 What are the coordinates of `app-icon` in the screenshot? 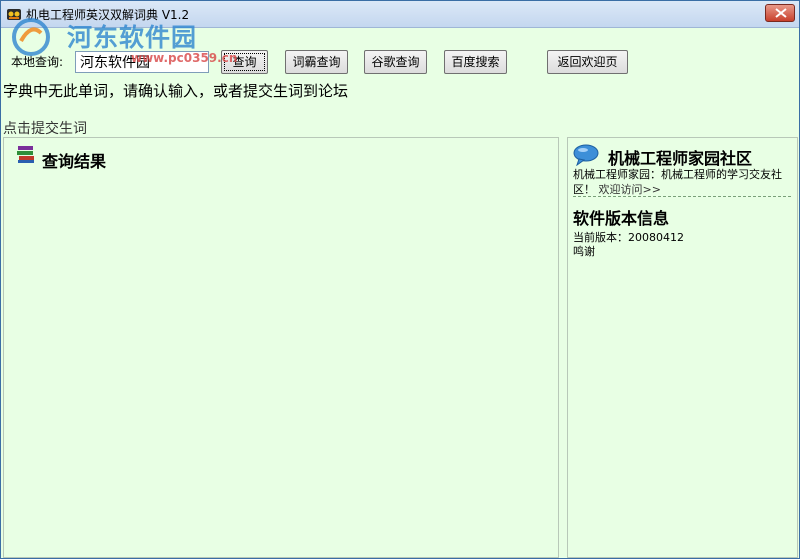 It's located at (14, 14).